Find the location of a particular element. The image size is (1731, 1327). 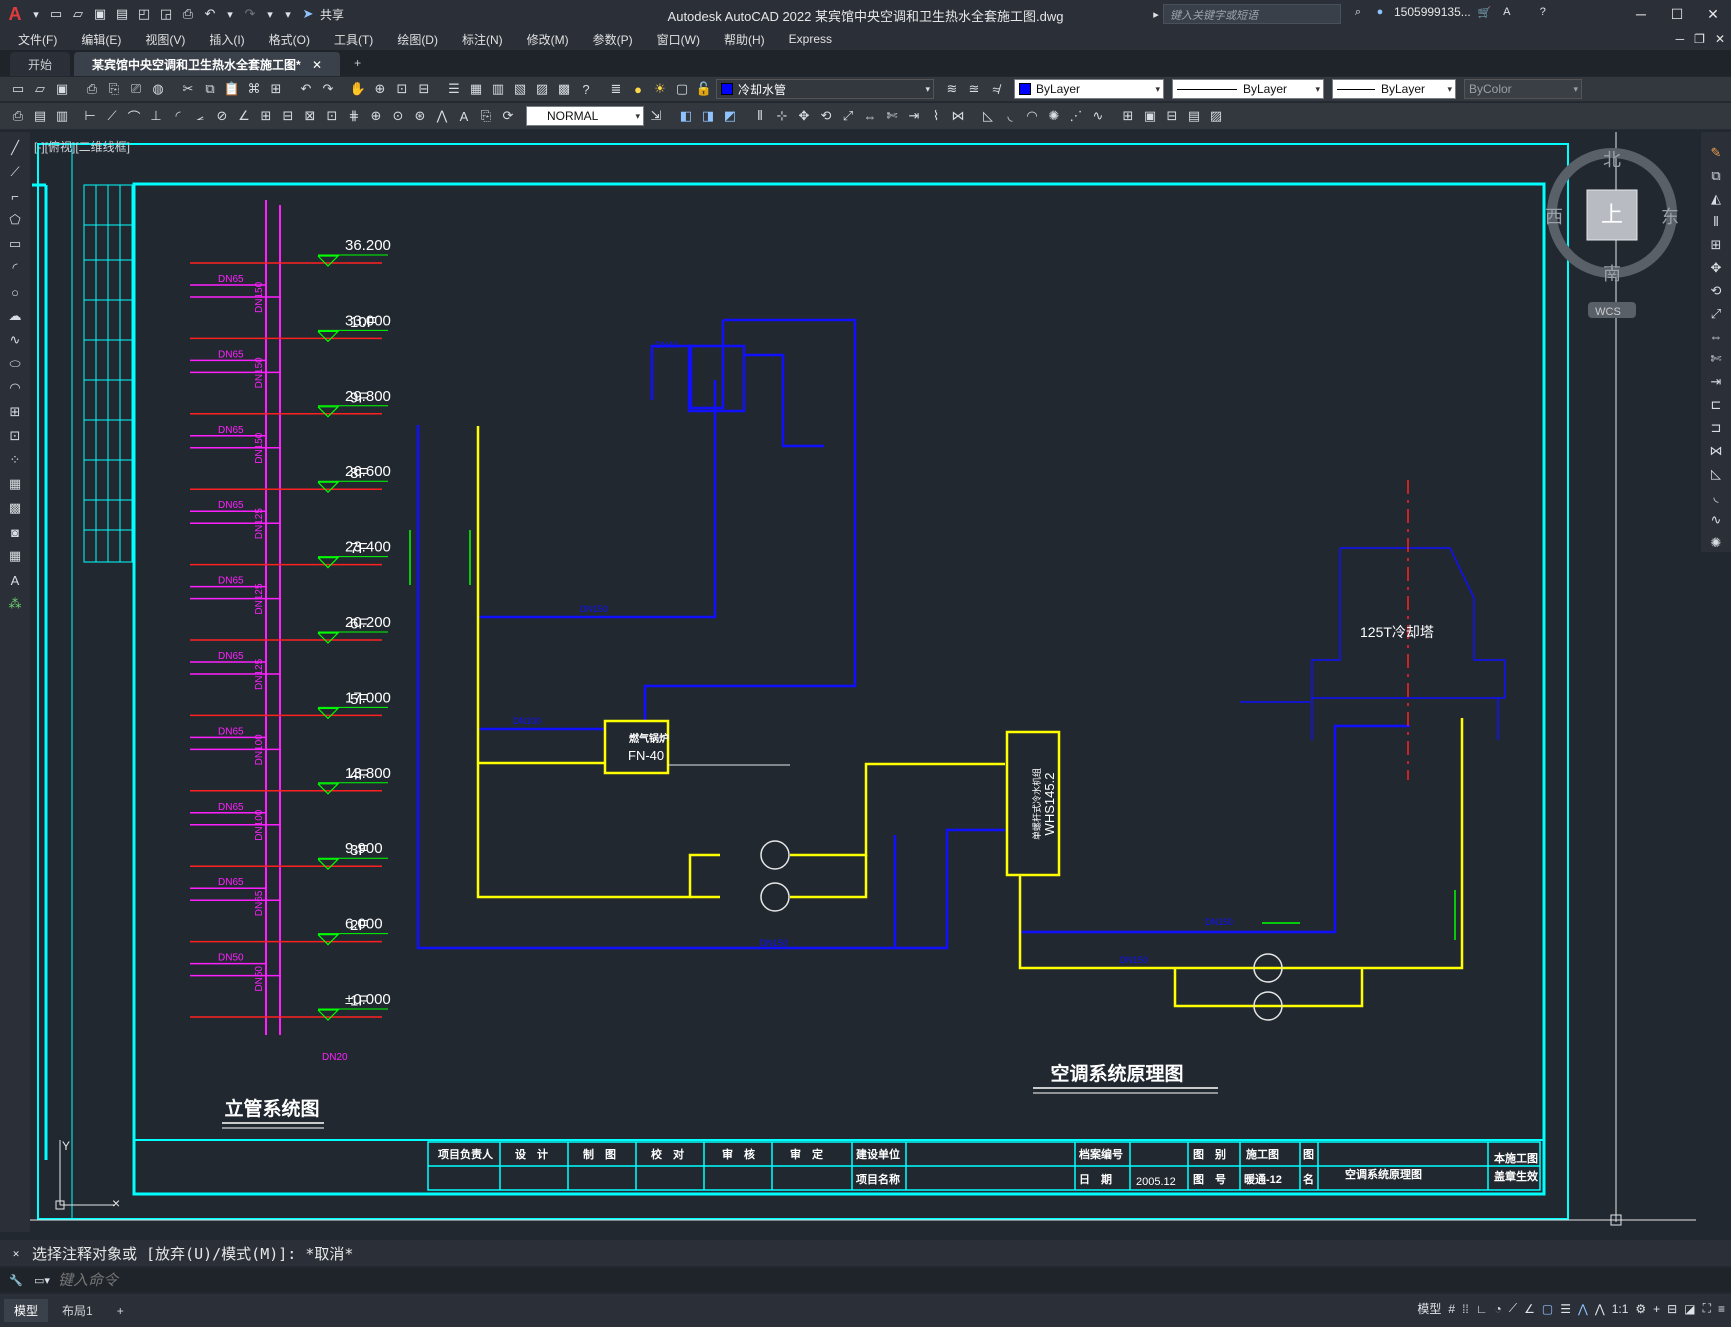

undo-list-icon: ▾ is located at coordinates (230, 14).